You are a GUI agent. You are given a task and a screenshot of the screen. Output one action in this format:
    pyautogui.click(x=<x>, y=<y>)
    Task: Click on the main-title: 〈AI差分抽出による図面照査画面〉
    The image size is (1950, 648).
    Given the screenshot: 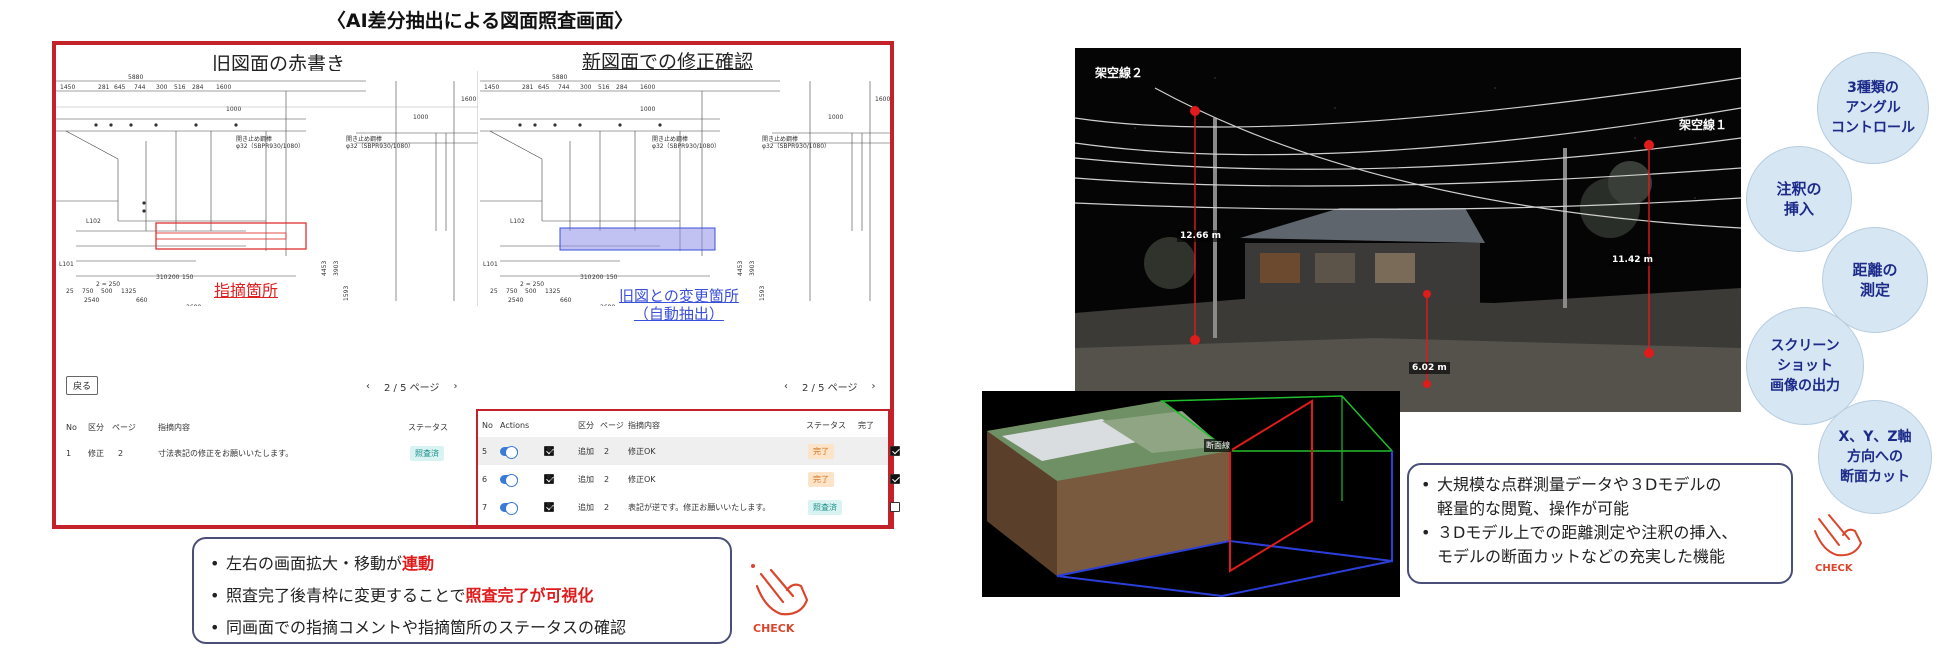 What is the action you would take?
    pyautogui.click(x=480, y=21)
    